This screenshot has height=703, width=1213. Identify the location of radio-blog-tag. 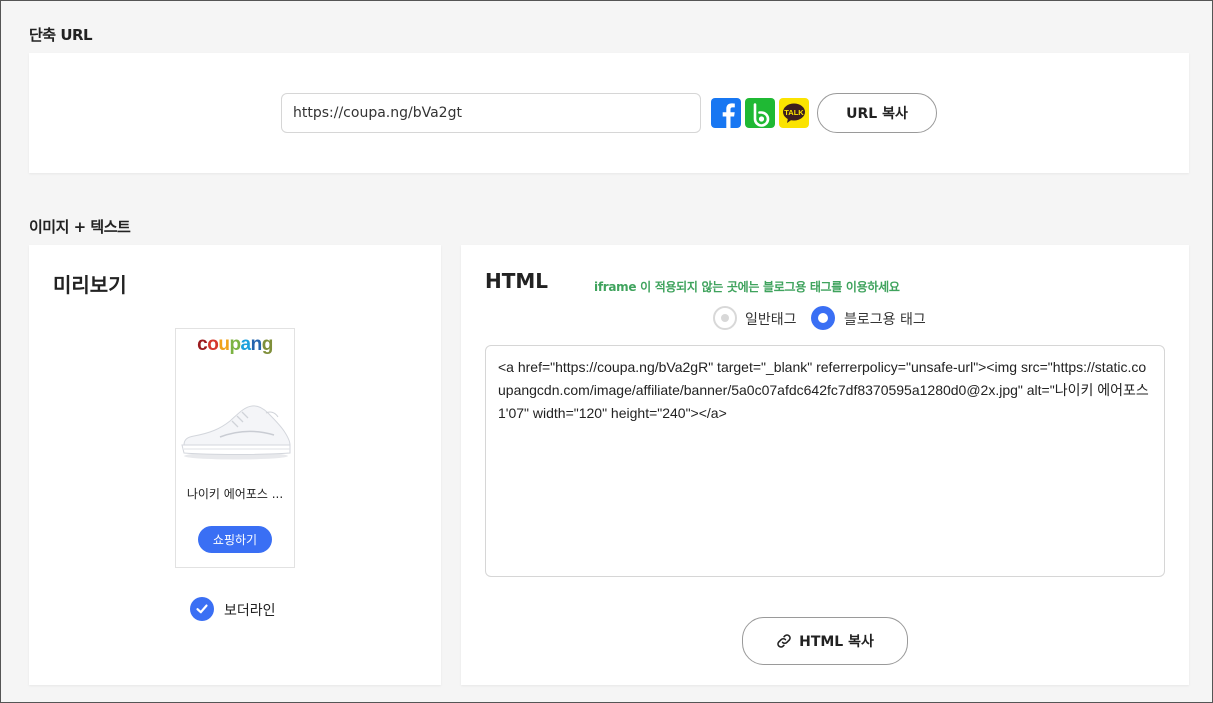
(823, 318).